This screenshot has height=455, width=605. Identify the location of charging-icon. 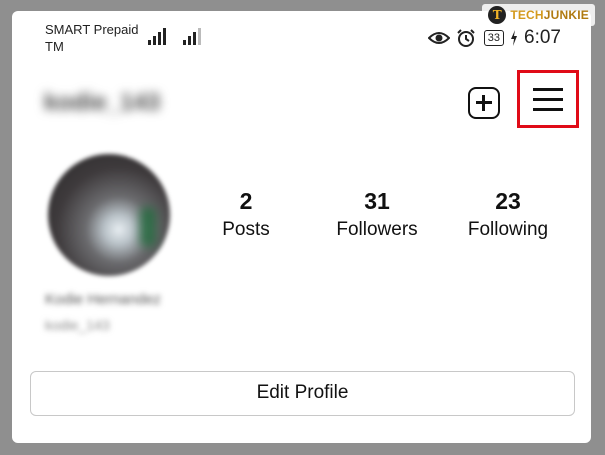
(514, 38).